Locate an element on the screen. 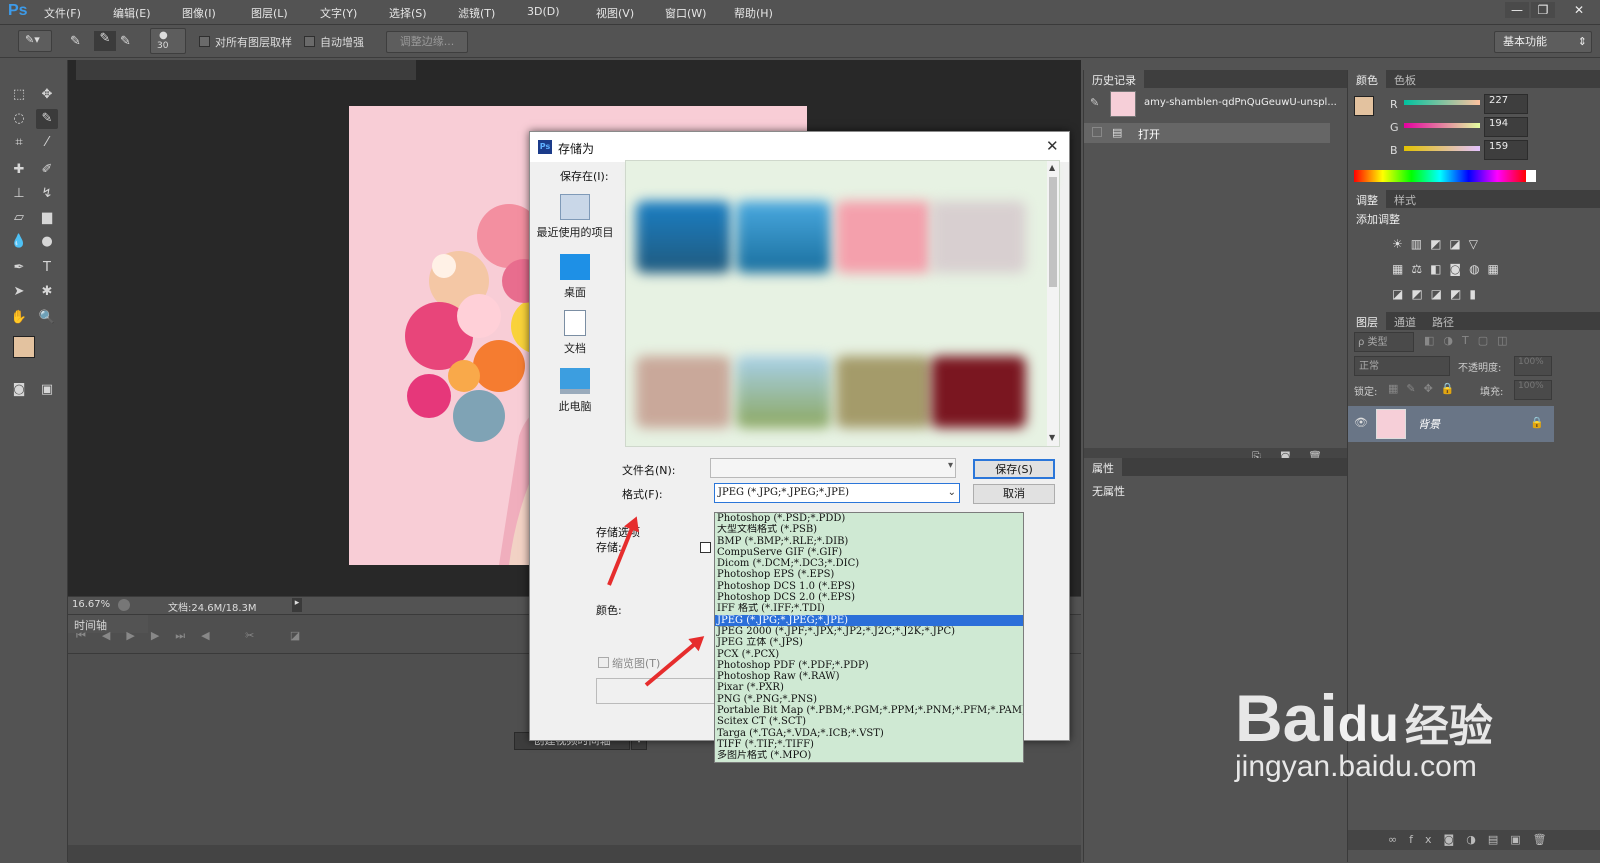  workspace-select: 基本功能 ⇕ is located at coordinates (1543, 42).